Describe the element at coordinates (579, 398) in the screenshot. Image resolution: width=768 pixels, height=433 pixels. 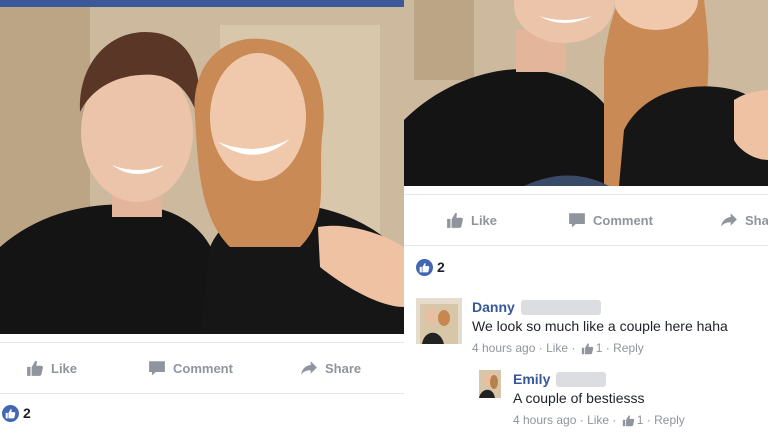
I see `comment-text: A couple of bestiesss` at that location.